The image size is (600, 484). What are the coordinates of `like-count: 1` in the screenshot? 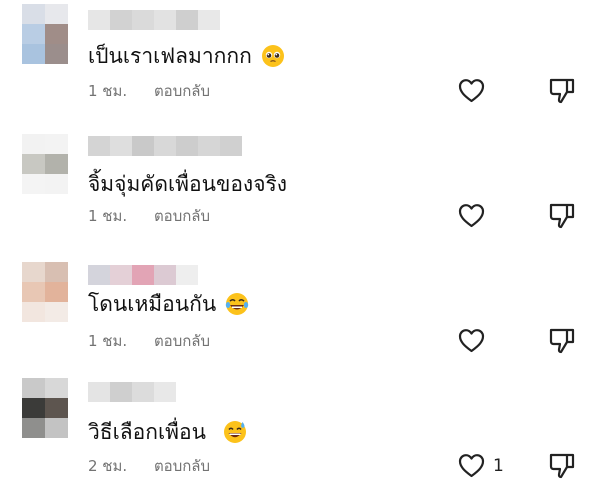 It's located at (498, 465).